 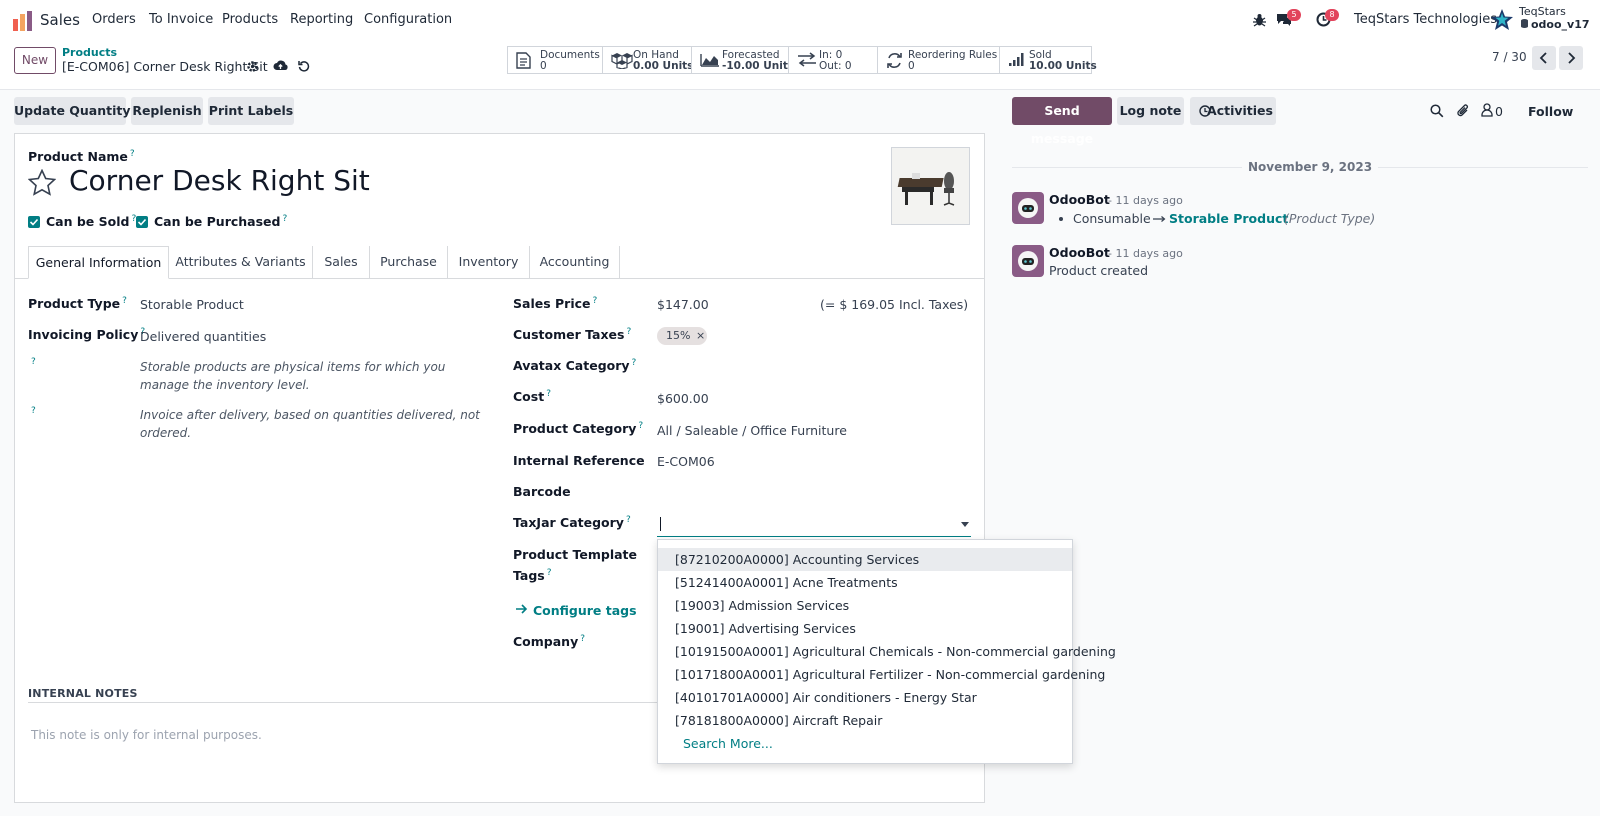 What do you see at coordinates (683, 398) in the screenshot?
I see `cost-field: $600.00` at bounding box center [683, 398].